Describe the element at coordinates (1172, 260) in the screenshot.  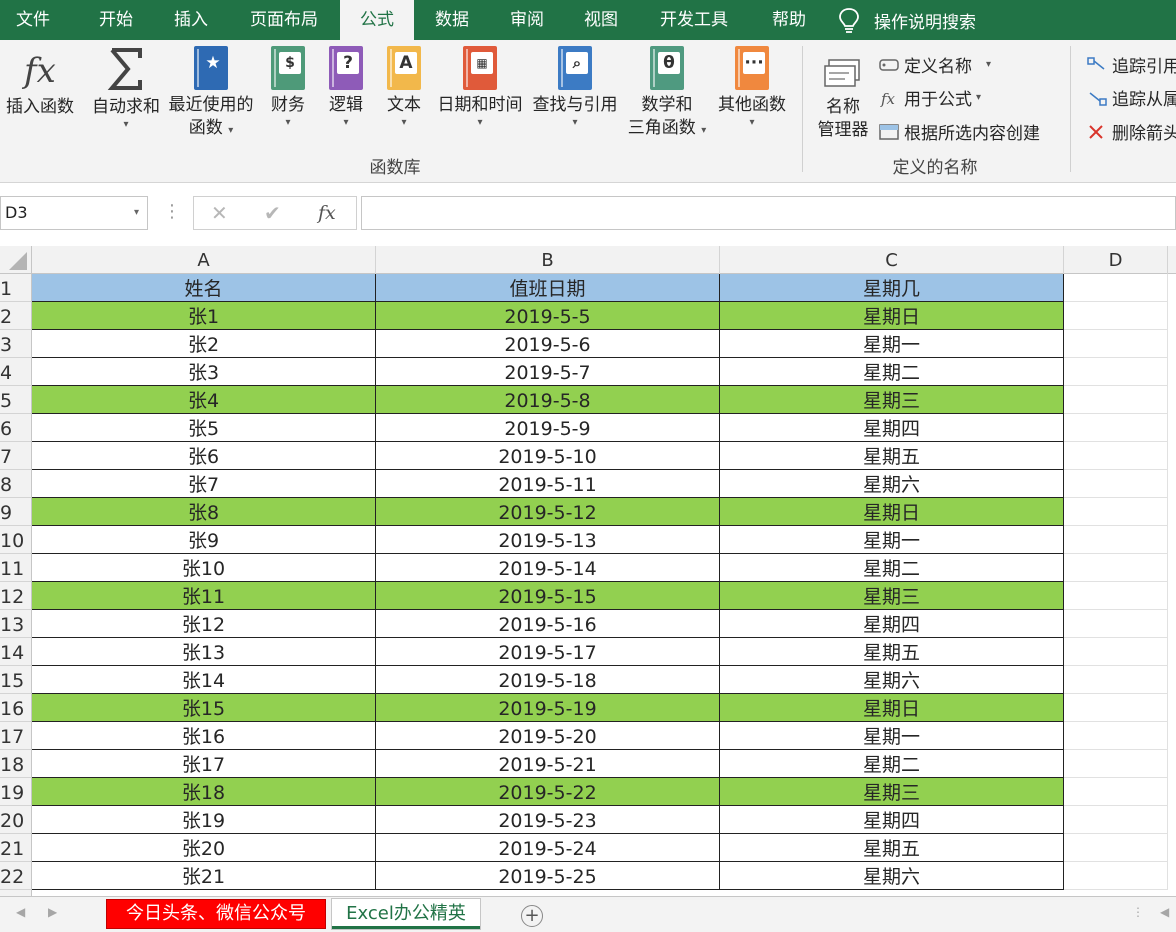
I see `column-header-e` at that location.